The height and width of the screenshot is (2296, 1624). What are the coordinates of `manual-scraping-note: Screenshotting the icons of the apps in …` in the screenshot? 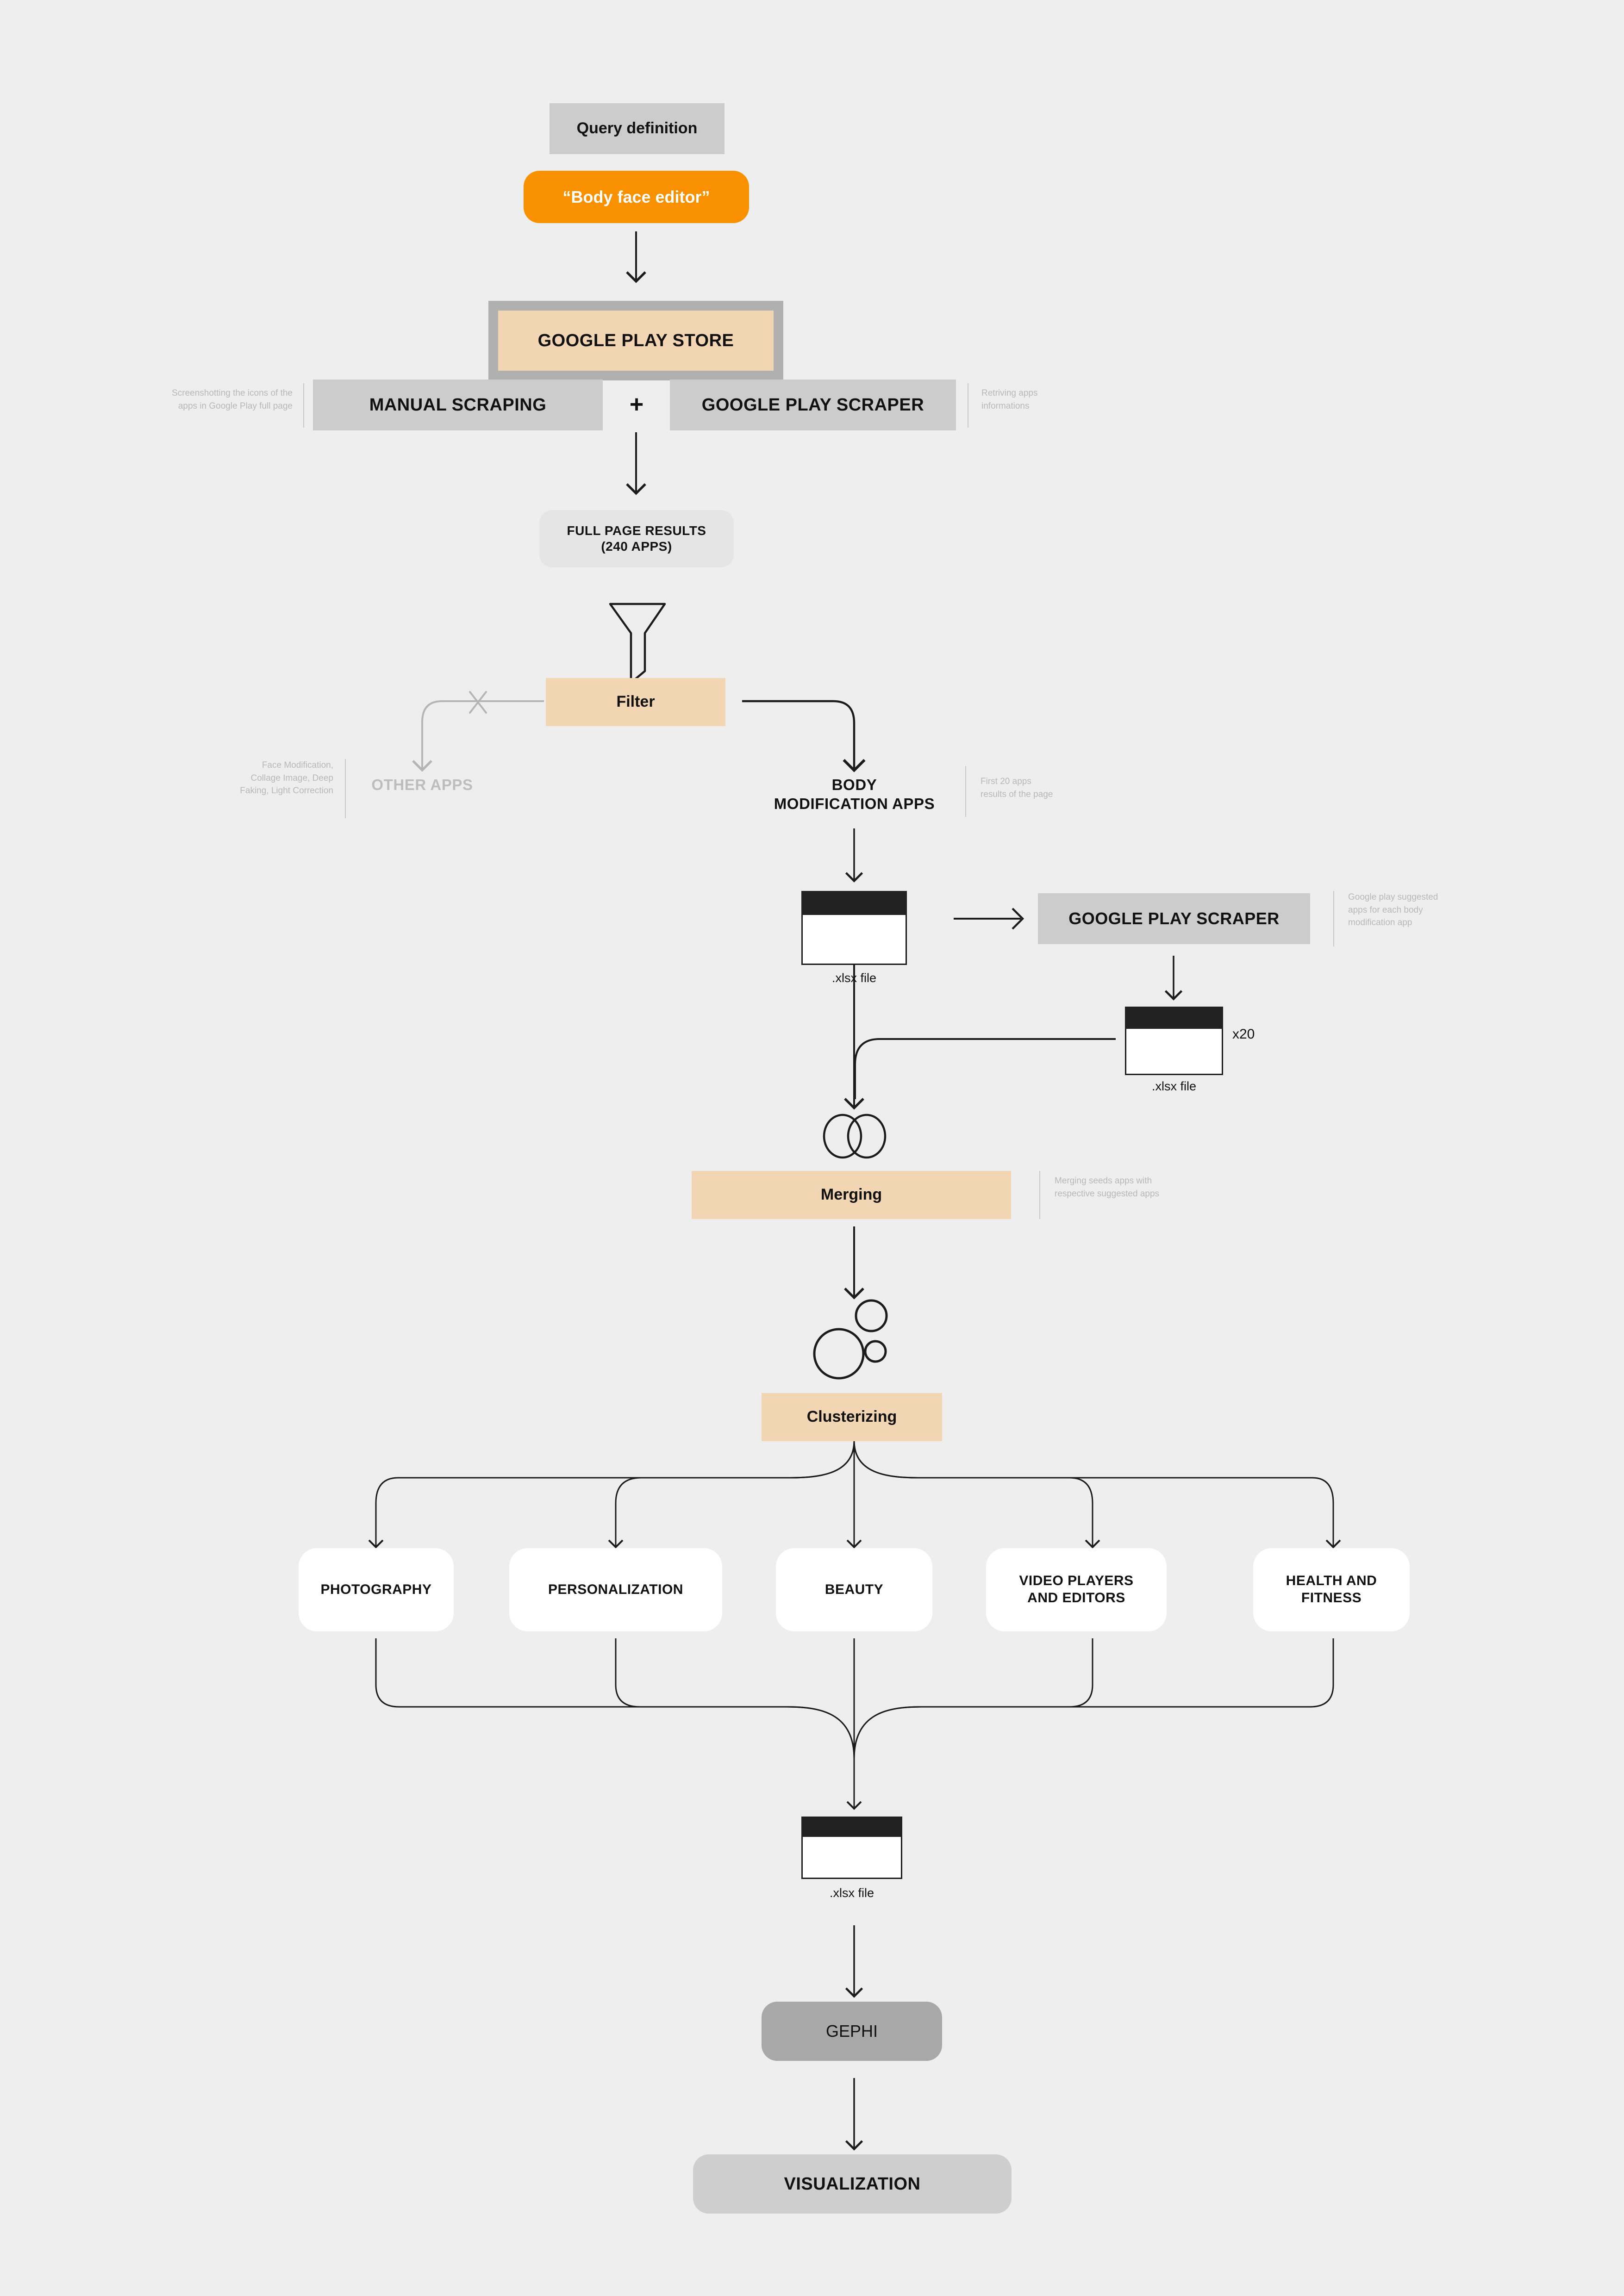 It's located at (232, 399).